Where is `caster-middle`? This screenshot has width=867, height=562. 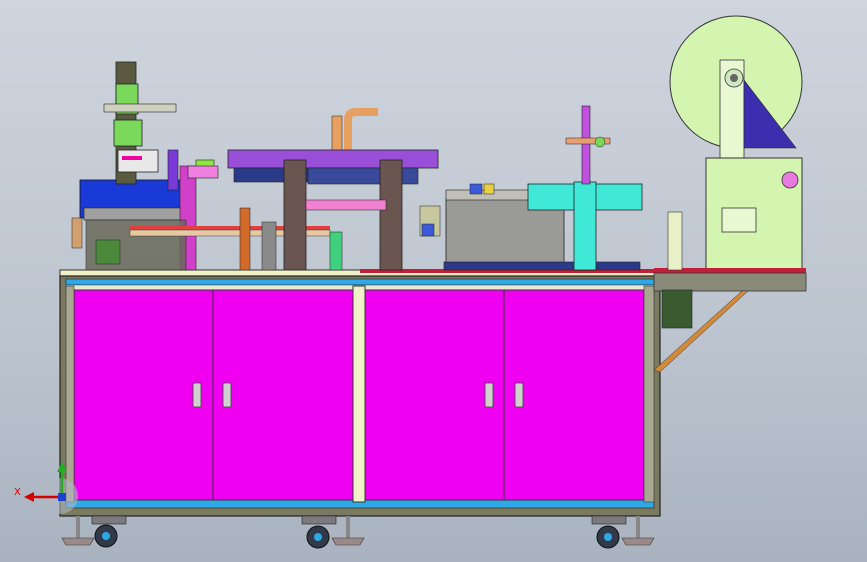
caster-middle is located at coordinates (319, 532).